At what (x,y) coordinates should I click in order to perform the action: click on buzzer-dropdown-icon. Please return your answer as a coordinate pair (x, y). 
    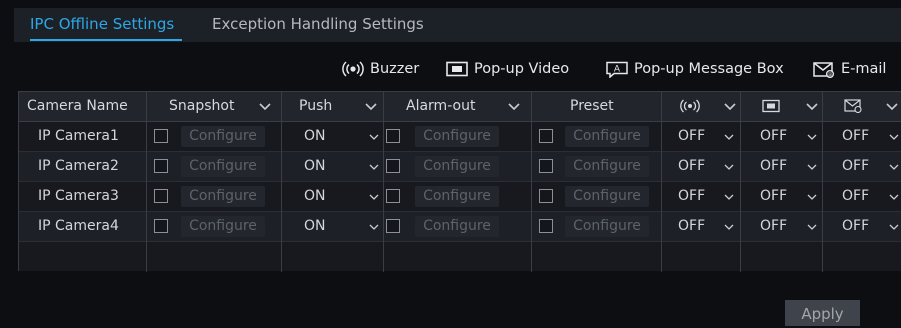
    Looking at the image, I should click on (730, 107).